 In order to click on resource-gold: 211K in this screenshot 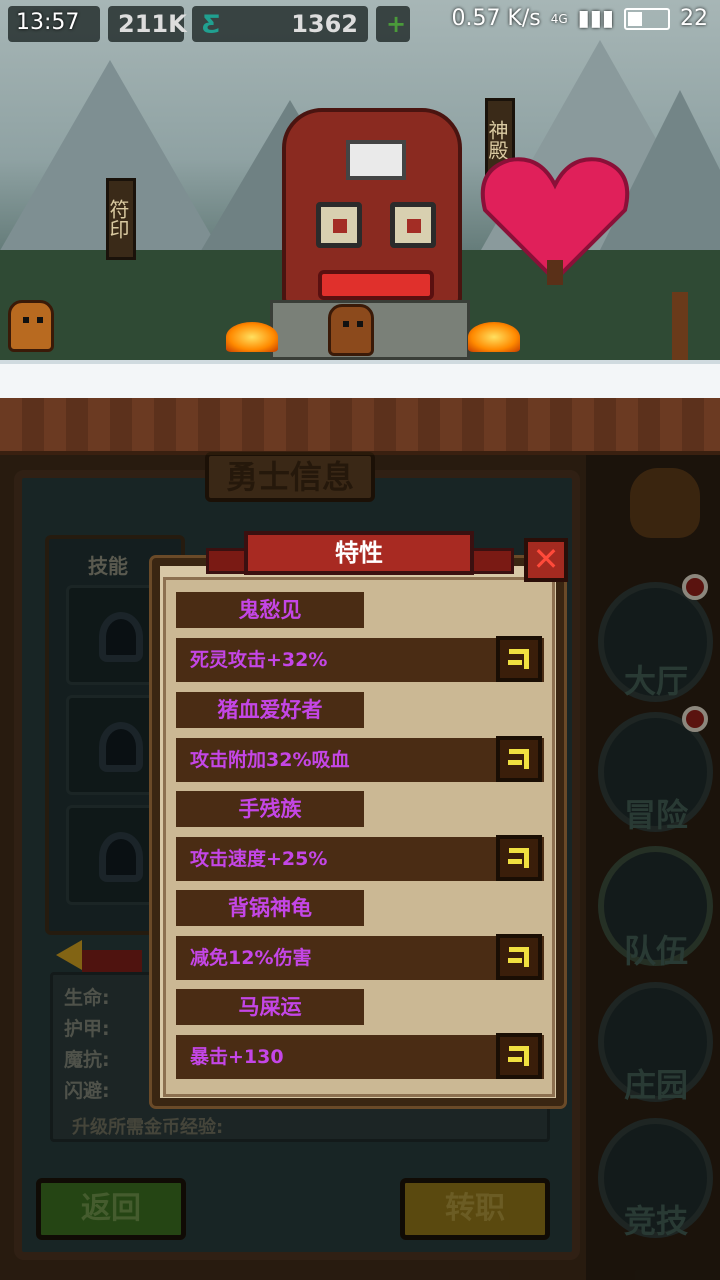, I will do `click(147, 24)`.